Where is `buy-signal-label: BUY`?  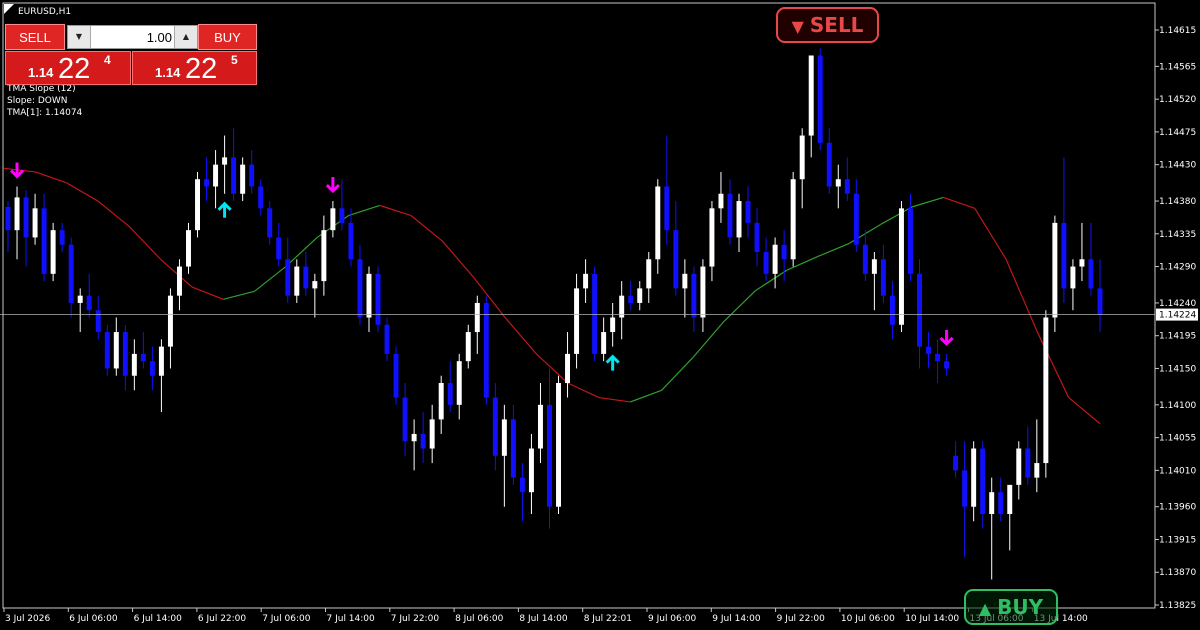
buy-signal-label: BUY is located at coordinates (1020, 607).